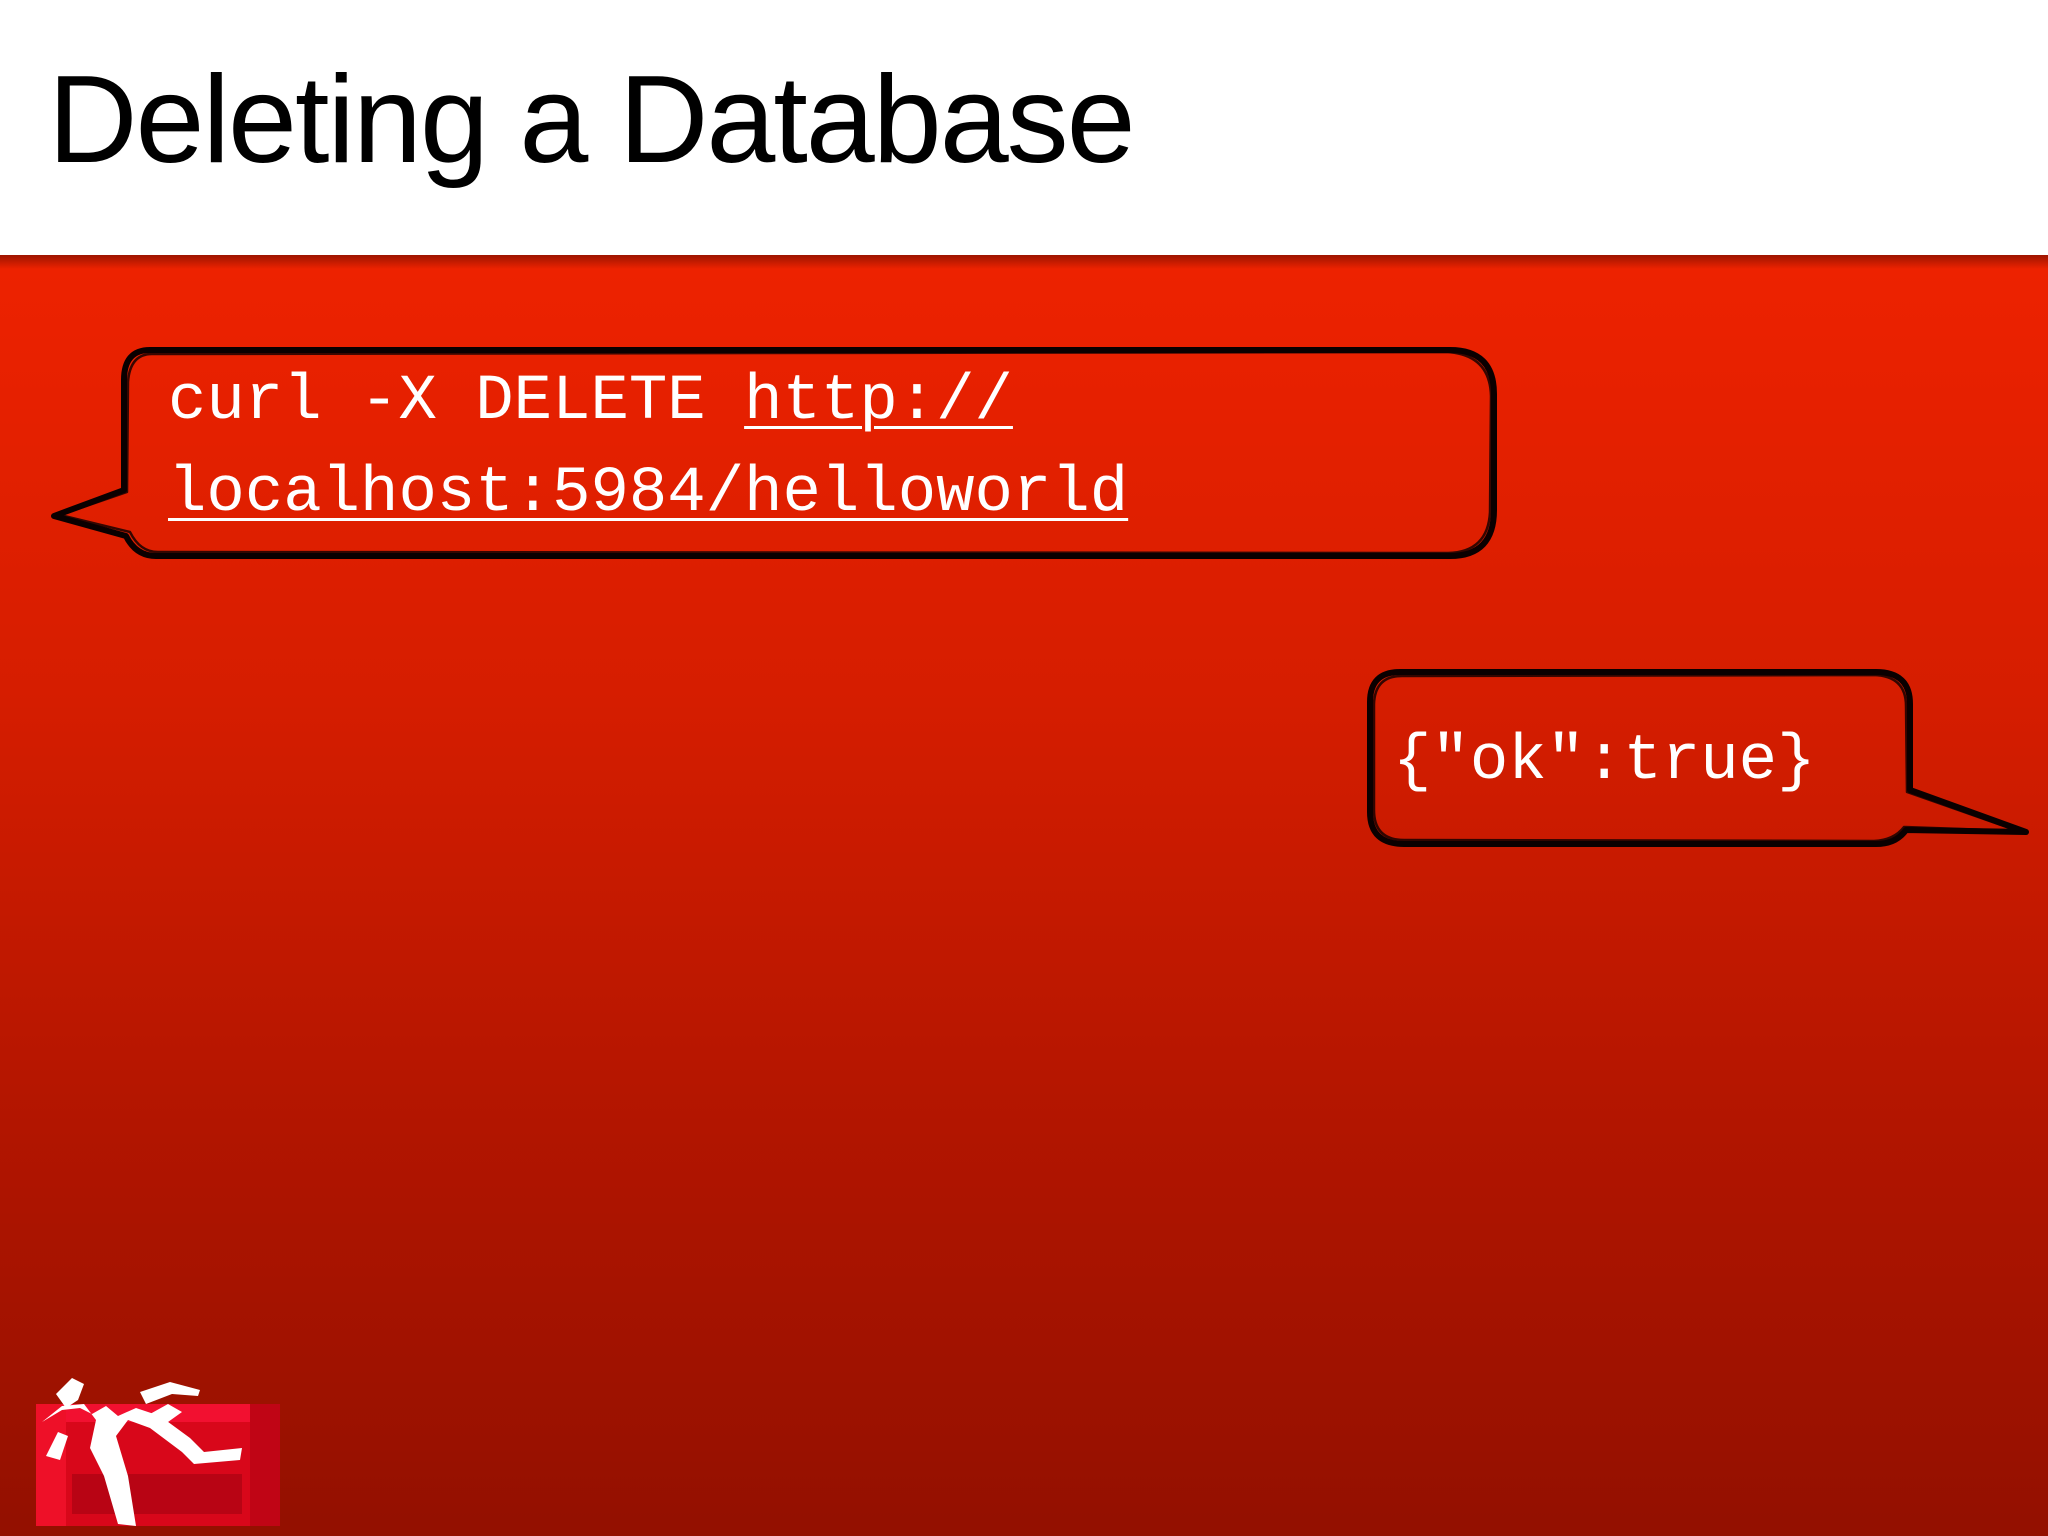 The width and height of the screenshot is (2048, 1536). Describe the element at coordinates (592, 120) in the screenshot. I see `slide-title: Deleting a Database` at that location.